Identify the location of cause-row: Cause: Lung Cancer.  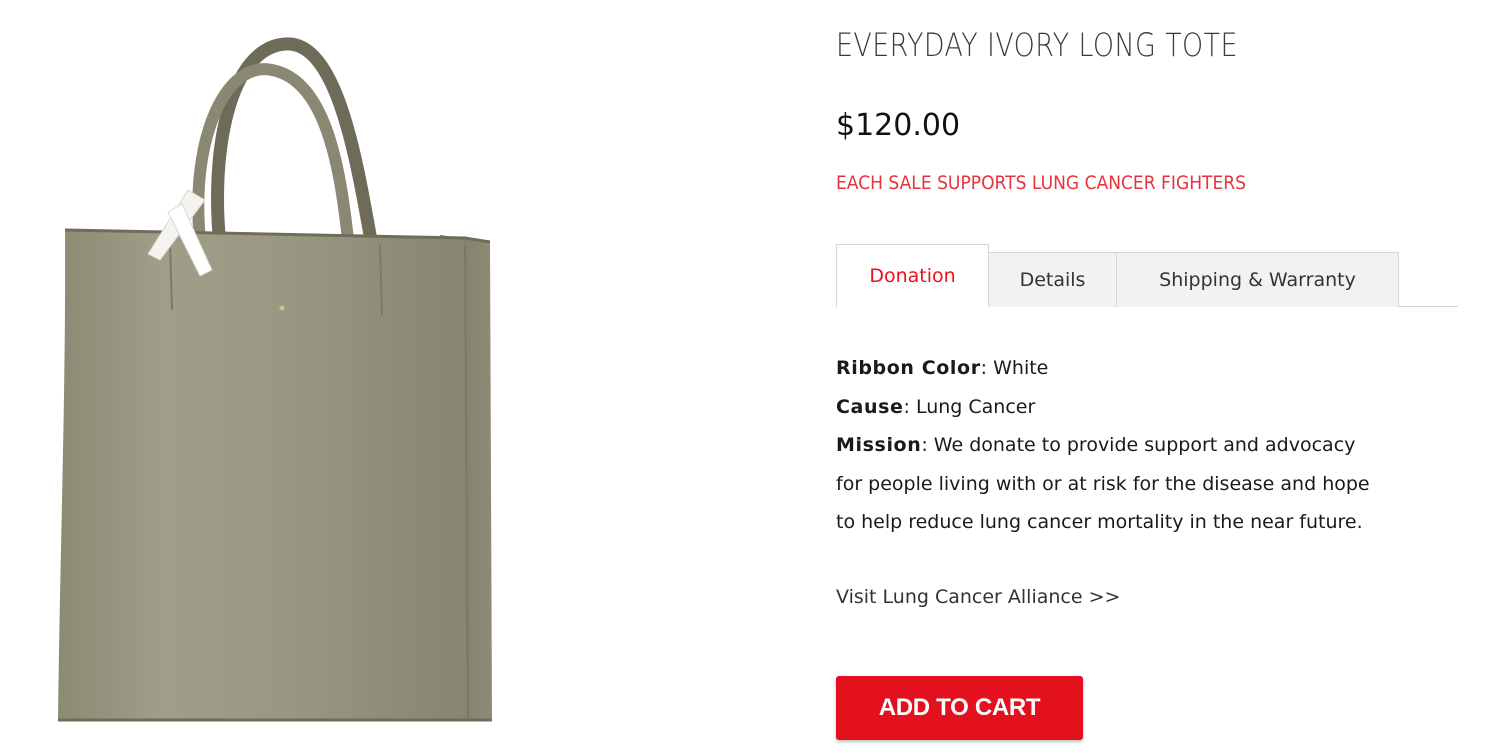
(936, 406).